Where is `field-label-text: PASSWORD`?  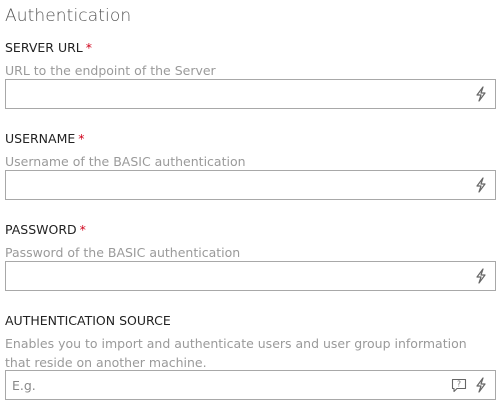
field-label-text: PASSWORD is located at coordinates (41, 229).